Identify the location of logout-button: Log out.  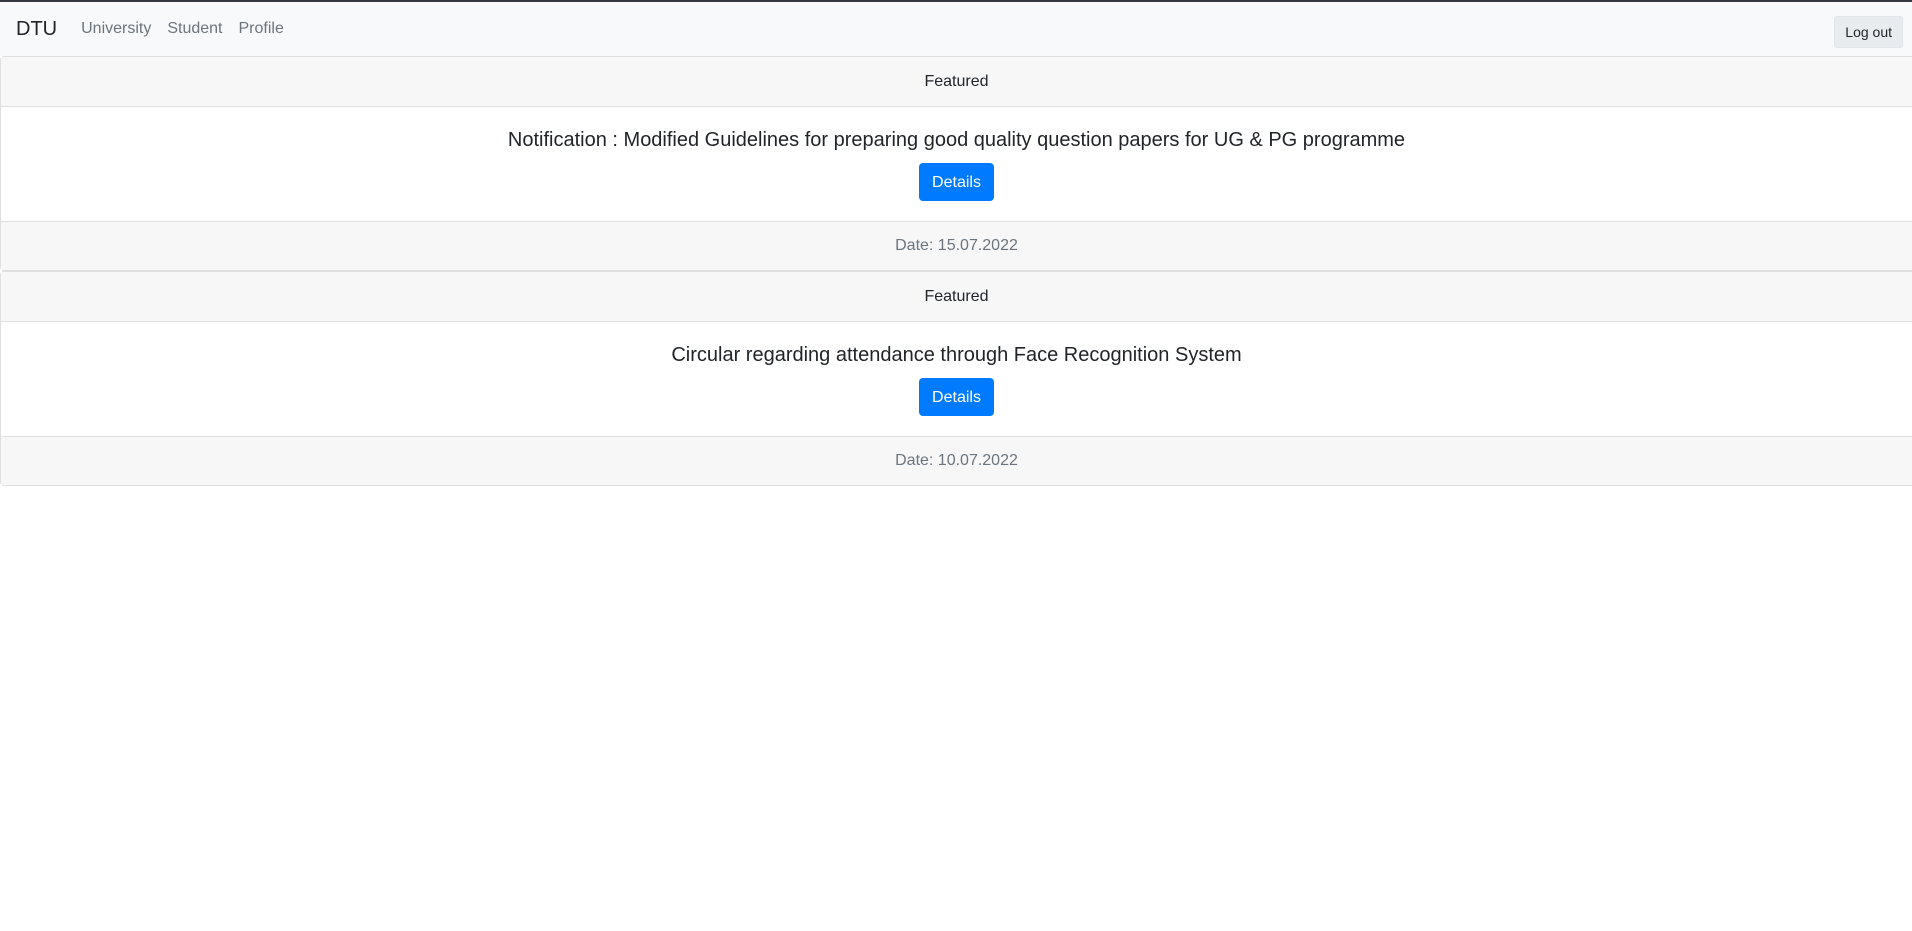
(1868, 32).